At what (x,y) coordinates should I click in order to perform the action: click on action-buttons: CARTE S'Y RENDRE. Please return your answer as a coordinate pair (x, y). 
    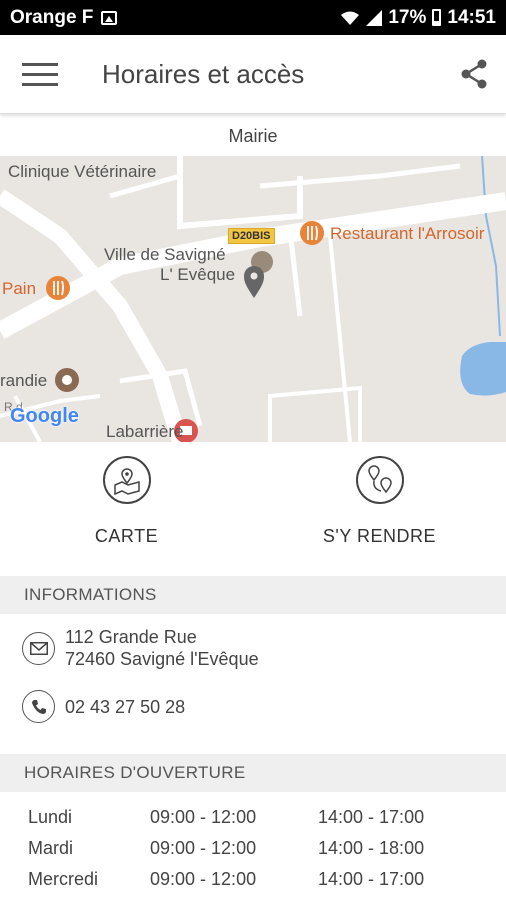
    Looking at the image, I should click on (253, 509).